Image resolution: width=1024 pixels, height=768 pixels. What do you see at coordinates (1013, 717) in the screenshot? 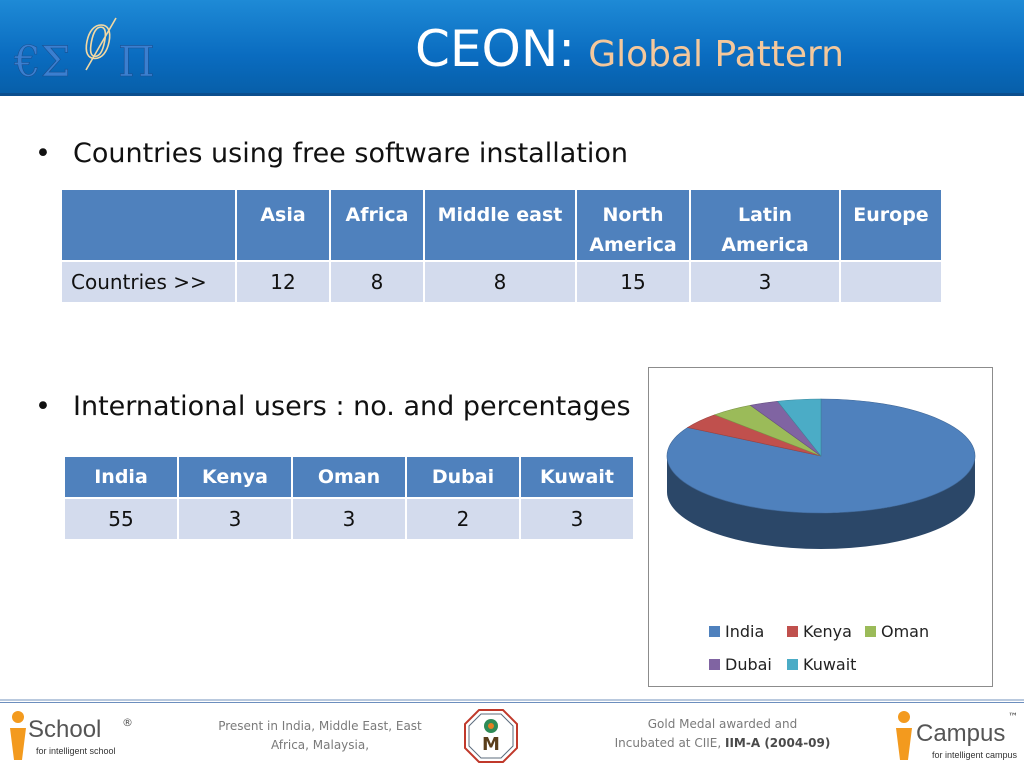
I see `trademark-mark: ™` at bounding box center [1013, 717].